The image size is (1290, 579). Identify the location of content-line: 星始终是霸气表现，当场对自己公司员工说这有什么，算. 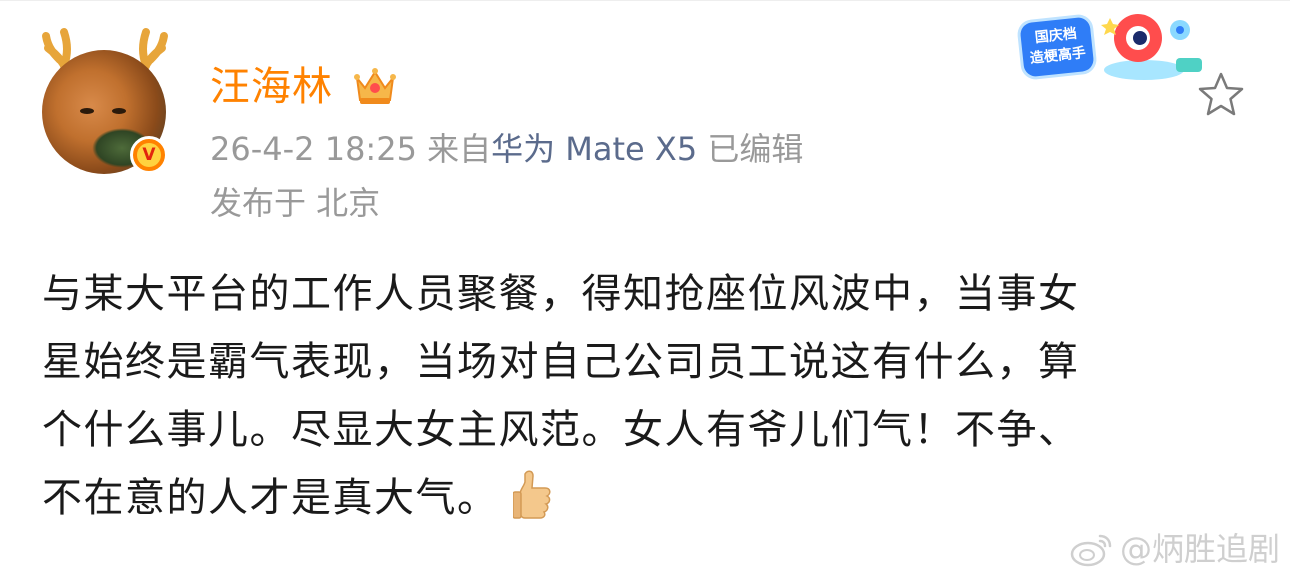
(561, 362).